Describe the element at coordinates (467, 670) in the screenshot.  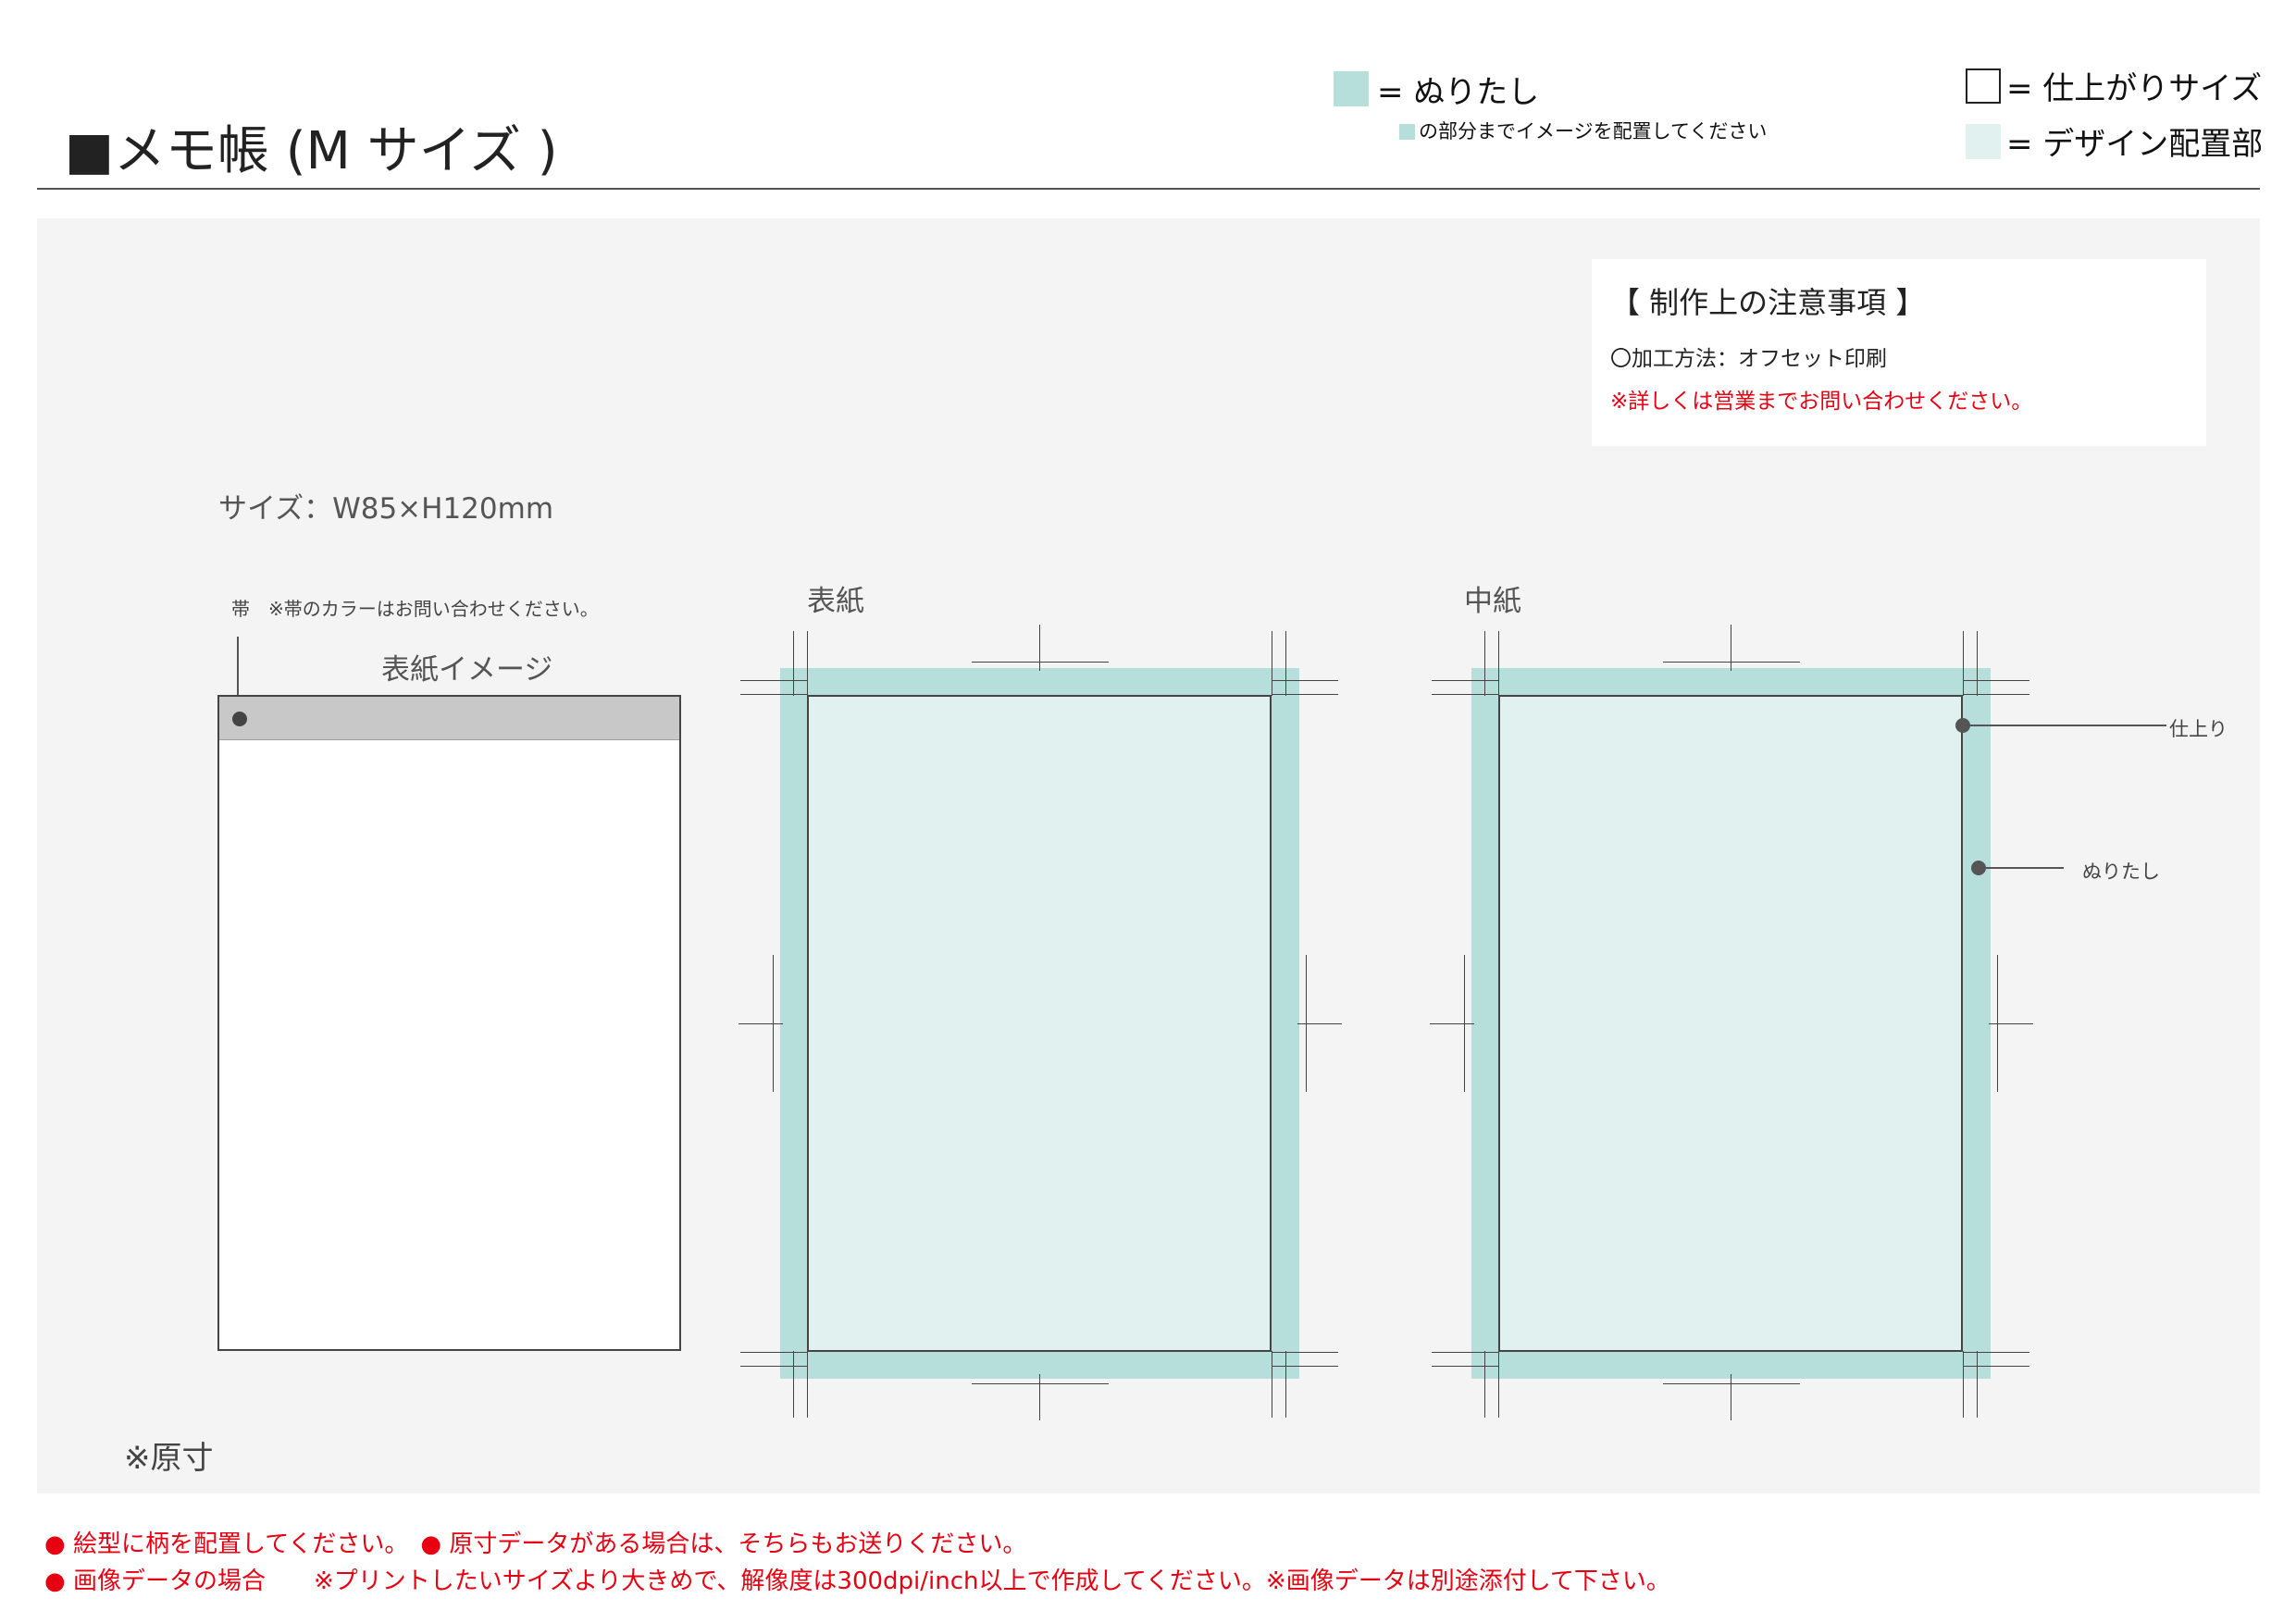
I see `cover-image-label: 表紙イメージ` at that location.